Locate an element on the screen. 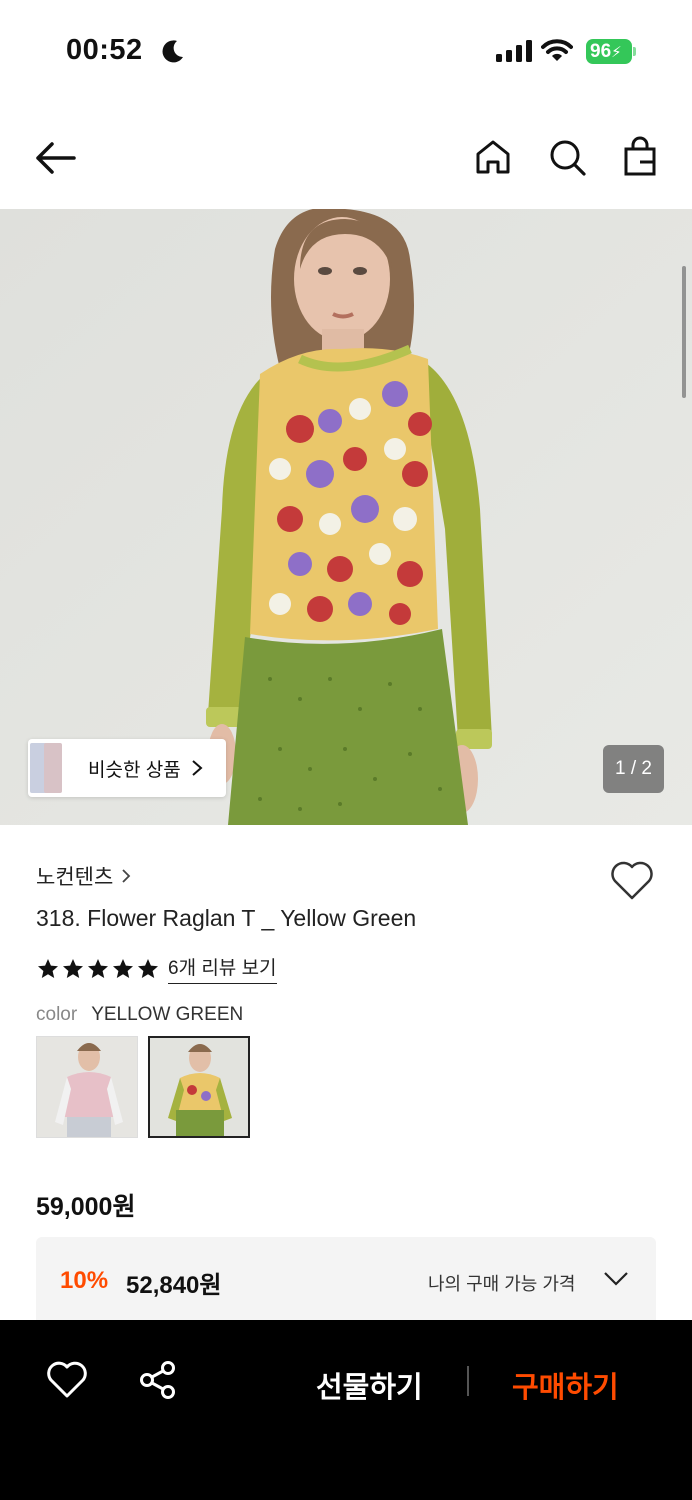  battery-indicator: 96⚡ is located at coordinates (609, 51).